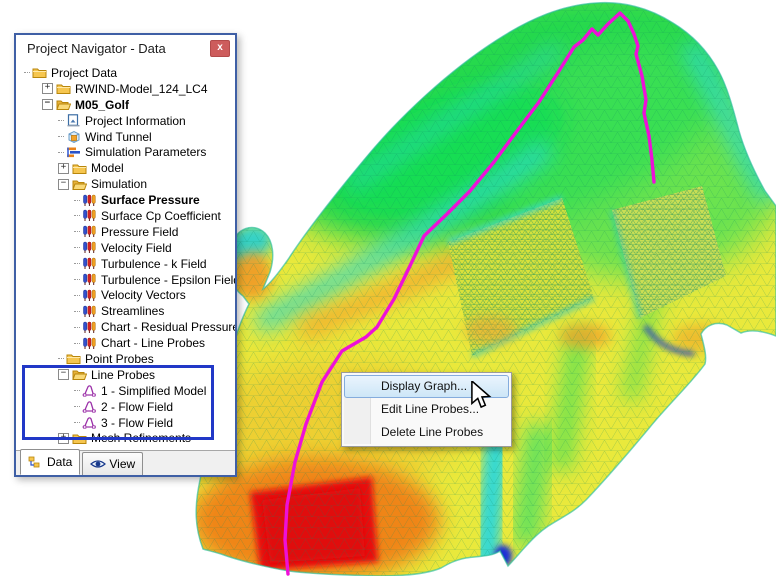  I want to click on params-icon, so click(73, 152).